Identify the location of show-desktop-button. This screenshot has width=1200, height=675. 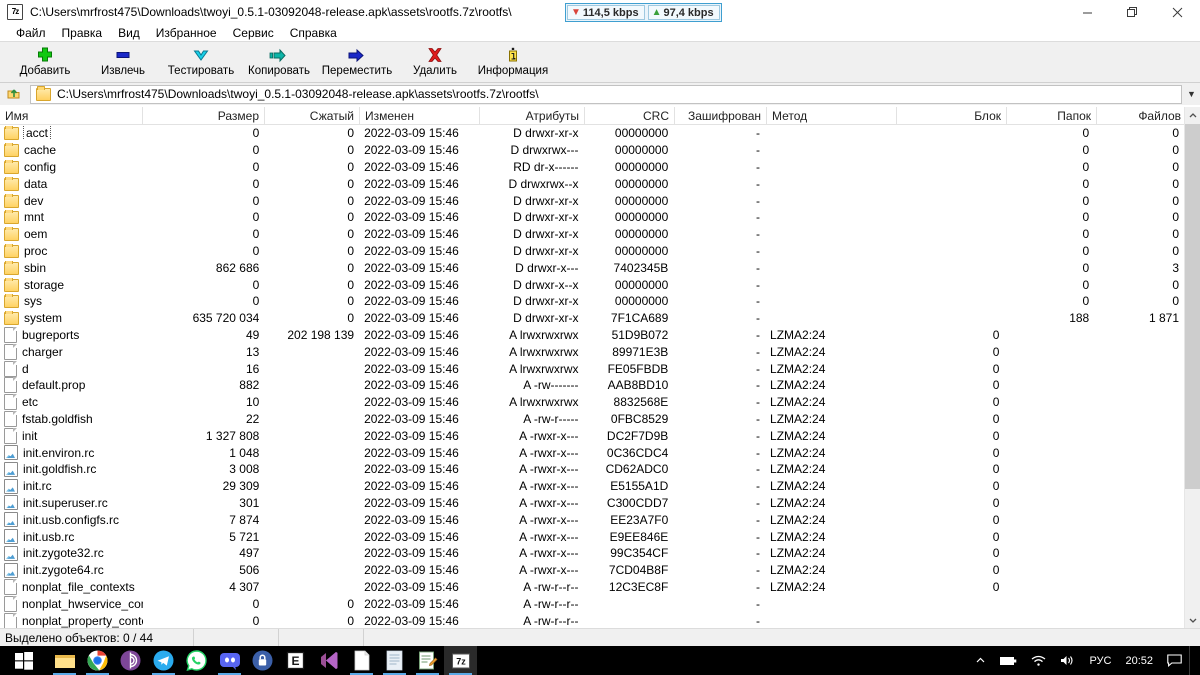
(1194, 660).